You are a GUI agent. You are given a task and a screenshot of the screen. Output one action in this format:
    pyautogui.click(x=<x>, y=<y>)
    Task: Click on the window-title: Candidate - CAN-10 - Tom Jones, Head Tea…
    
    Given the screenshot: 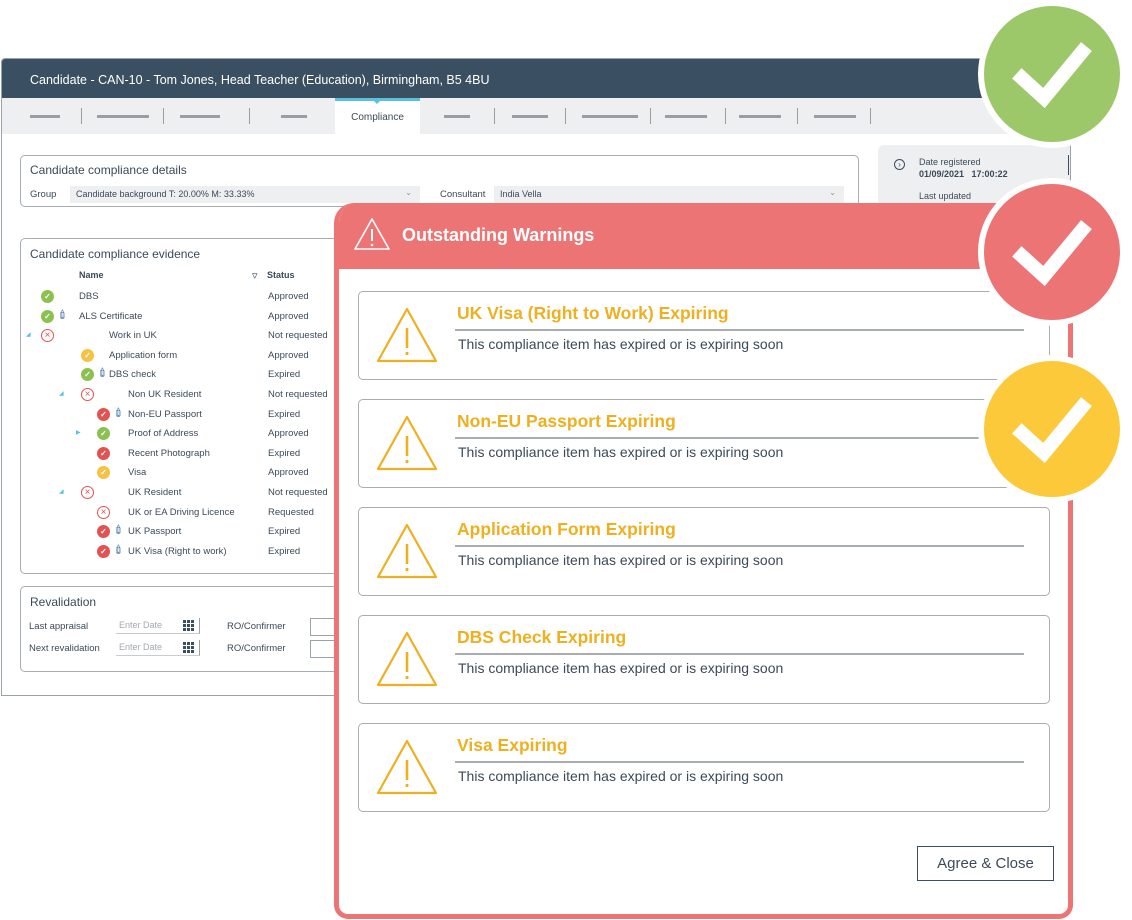 What is the action you would take?
    pyautogui.click(x=536, y=78)
    